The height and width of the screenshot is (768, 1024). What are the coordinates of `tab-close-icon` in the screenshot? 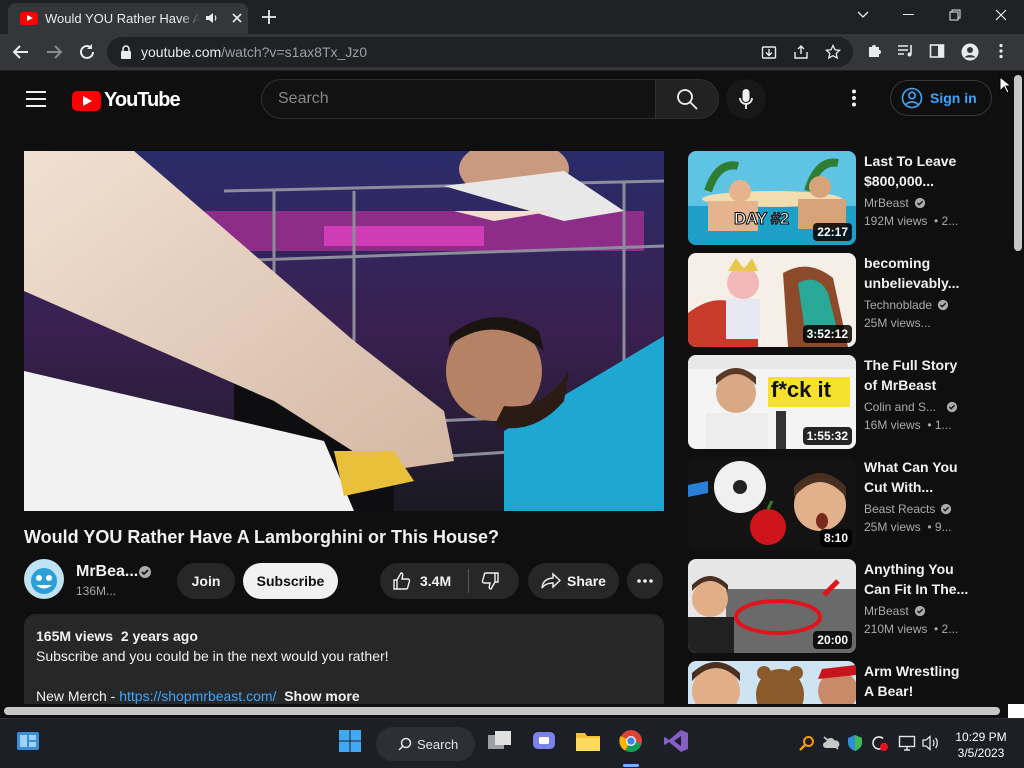 It's located at (237, 18).